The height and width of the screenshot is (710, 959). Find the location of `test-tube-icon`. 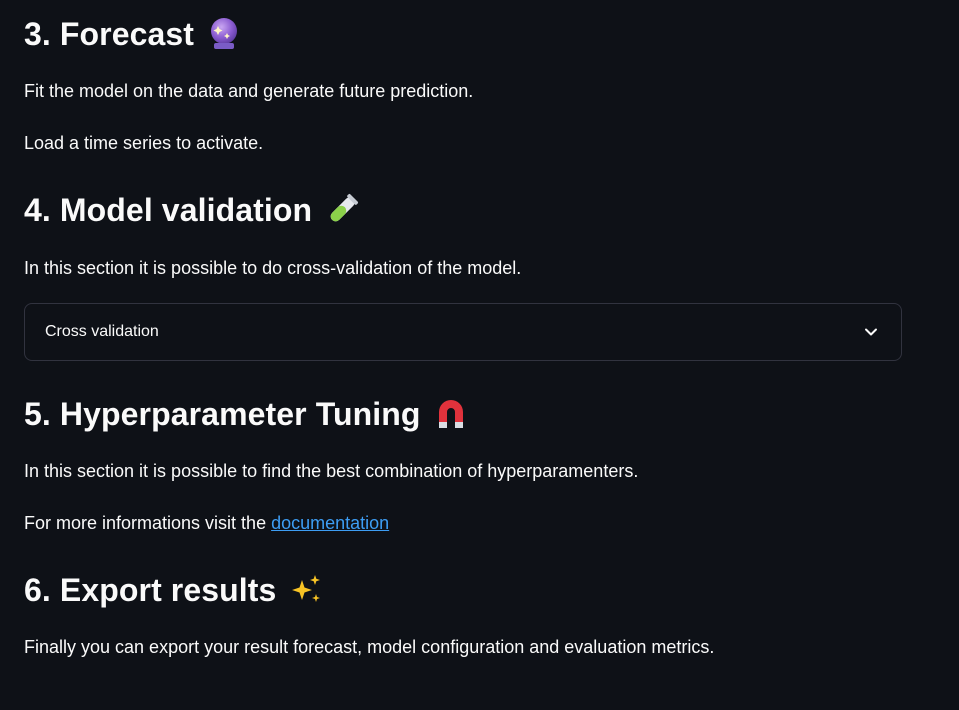

test-tube-icon is located at coordinates (342, 210).